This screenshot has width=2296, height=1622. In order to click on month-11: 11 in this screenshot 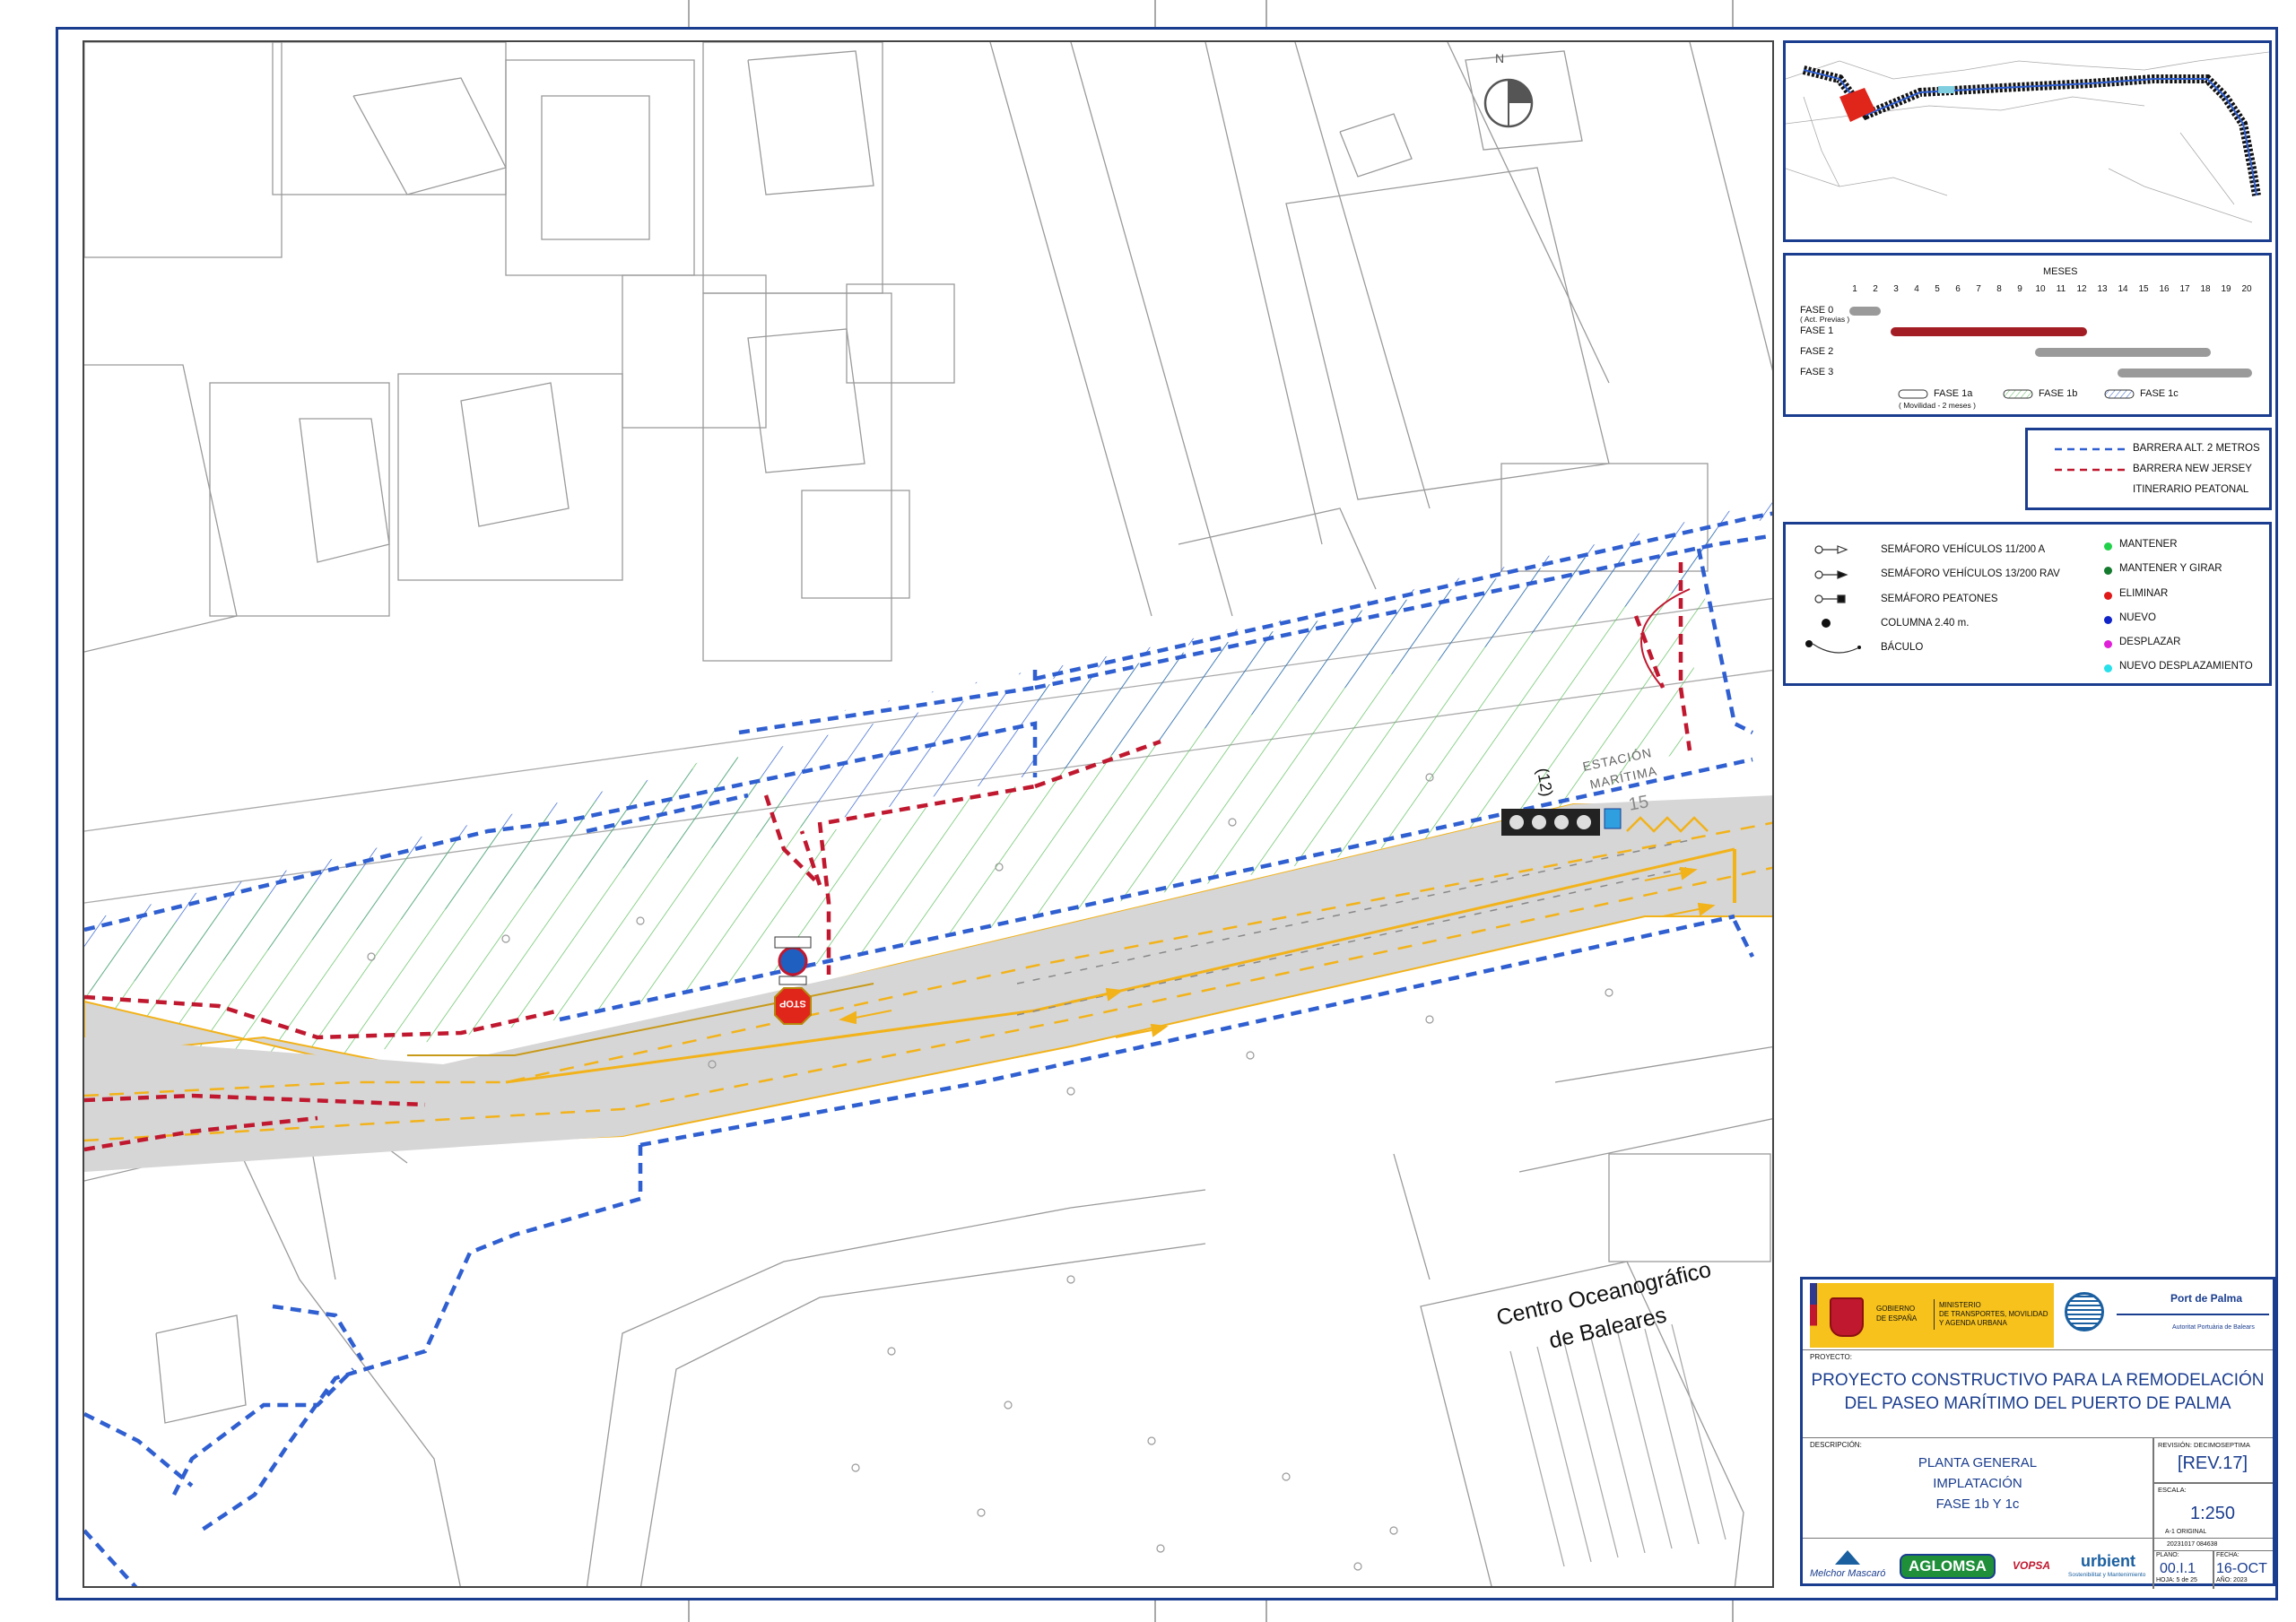, I will do `click(2061, 289)`.